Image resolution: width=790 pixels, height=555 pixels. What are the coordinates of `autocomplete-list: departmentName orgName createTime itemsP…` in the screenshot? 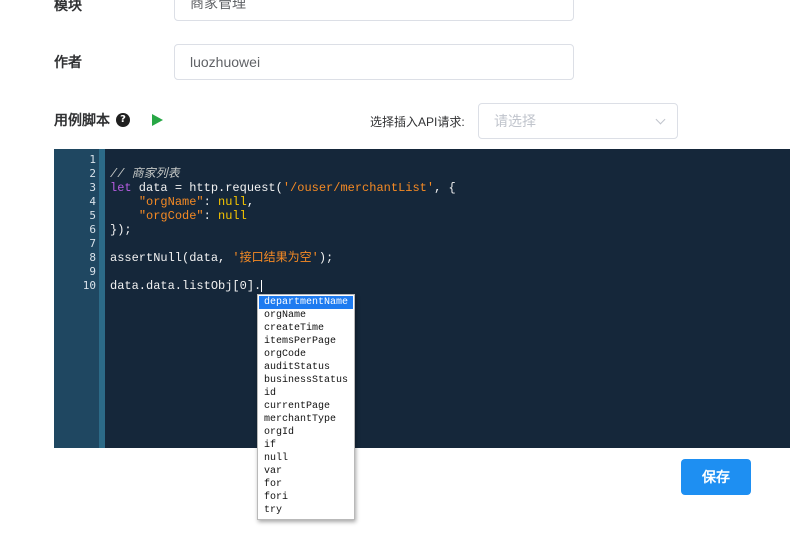 It's located at (306, 407).